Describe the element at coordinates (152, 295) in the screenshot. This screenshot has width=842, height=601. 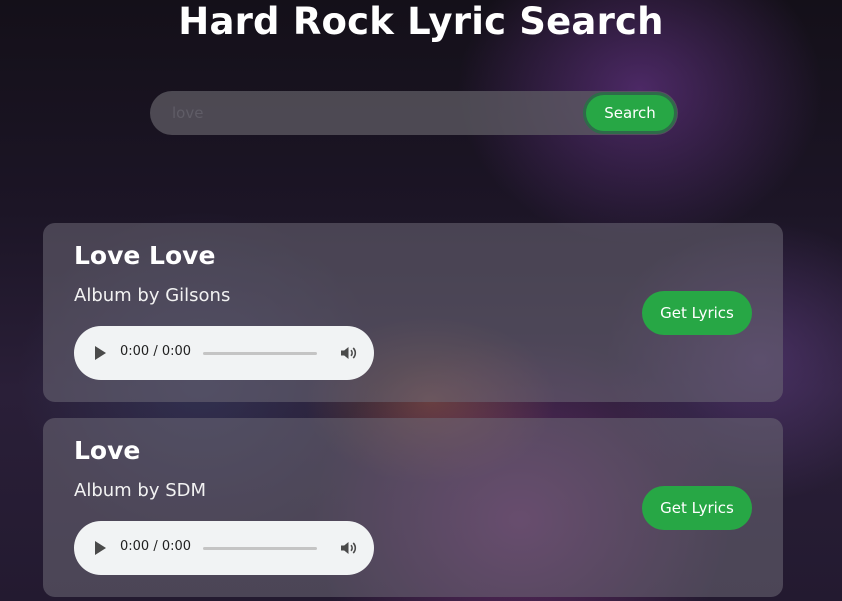
I see `song-artist: Album by Gilsons` at that location.